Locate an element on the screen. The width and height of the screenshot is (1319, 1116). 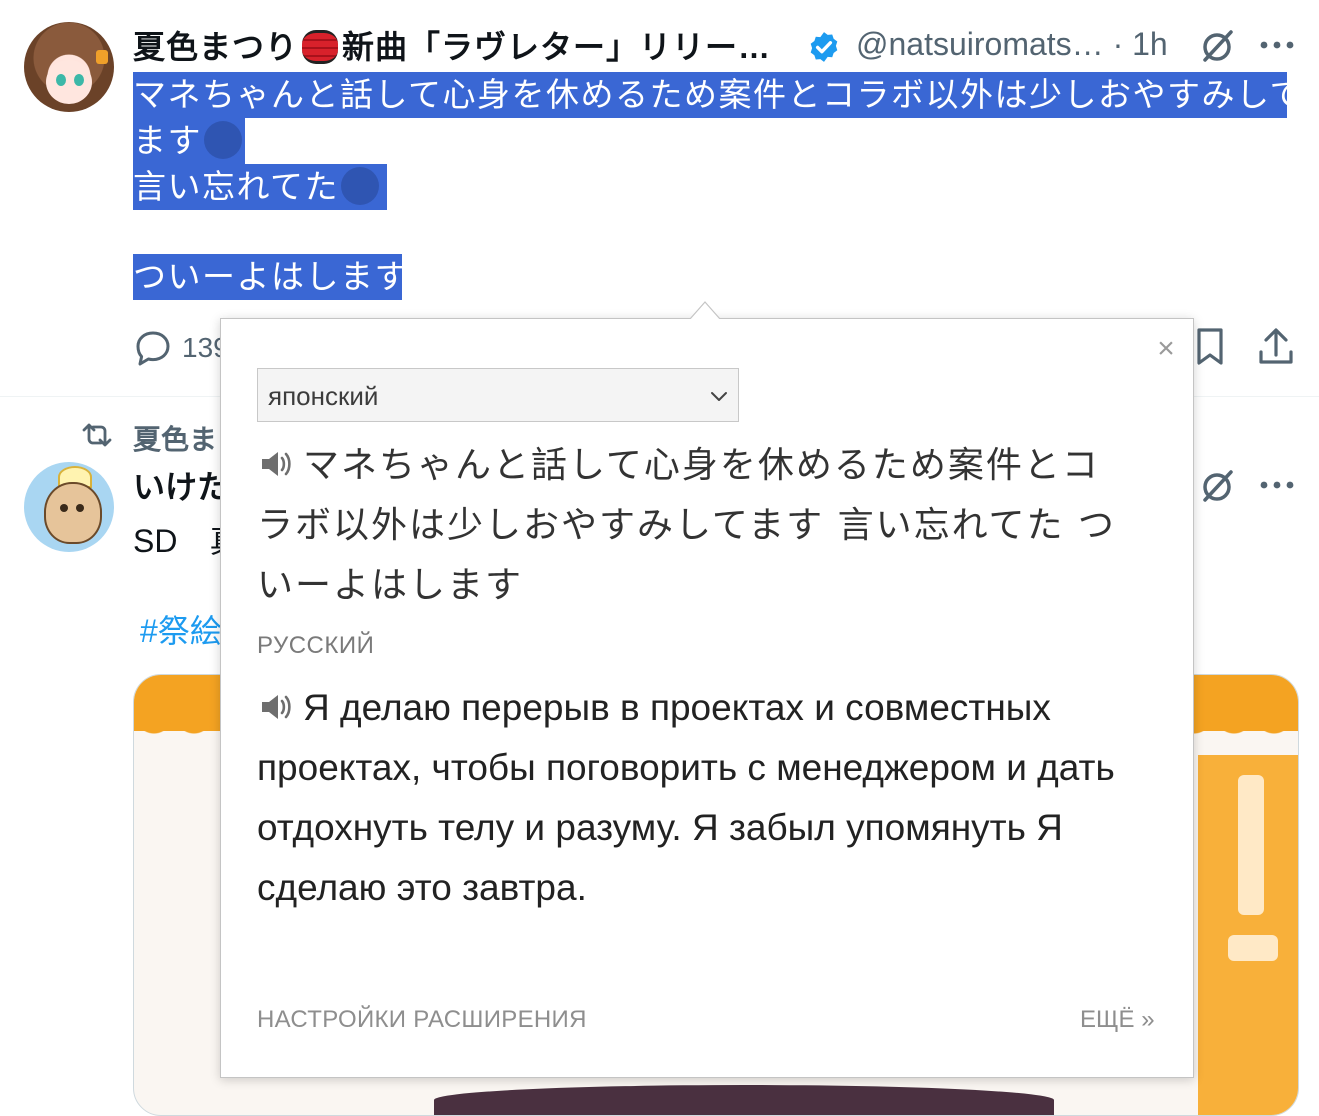
avatar-character is located at coordinates (73, 513).